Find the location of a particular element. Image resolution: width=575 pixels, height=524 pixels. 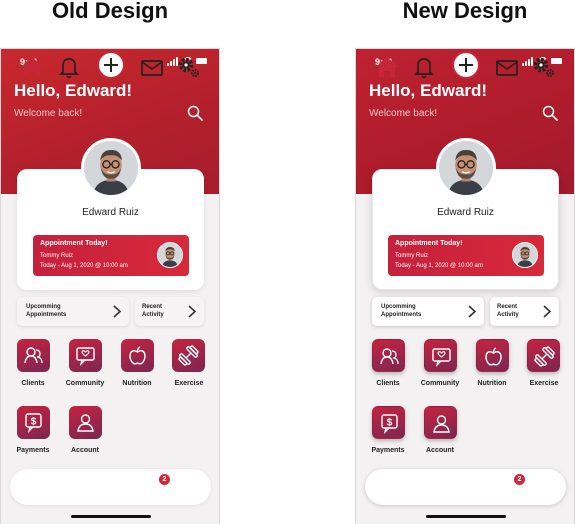

appointment-title: Appointment Today! is located at coordinates (74, 243).